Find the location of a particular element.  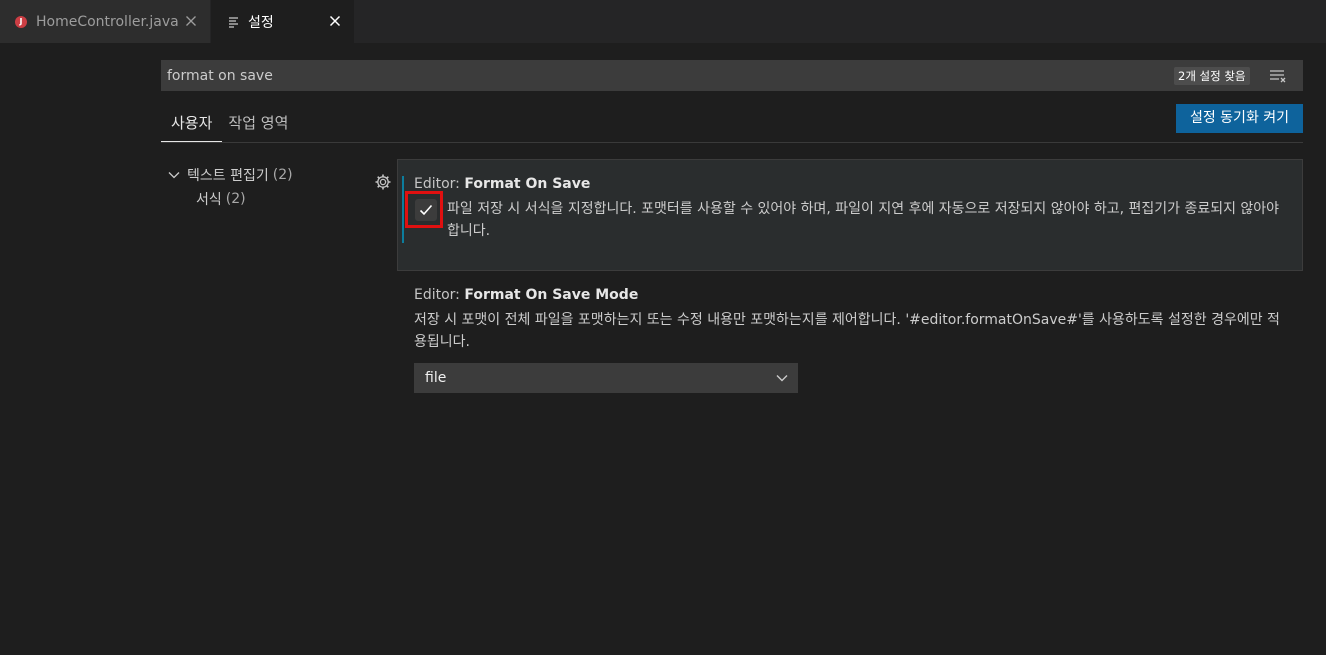

toc-item-label: 서식 is located at coordinates (209, 200).